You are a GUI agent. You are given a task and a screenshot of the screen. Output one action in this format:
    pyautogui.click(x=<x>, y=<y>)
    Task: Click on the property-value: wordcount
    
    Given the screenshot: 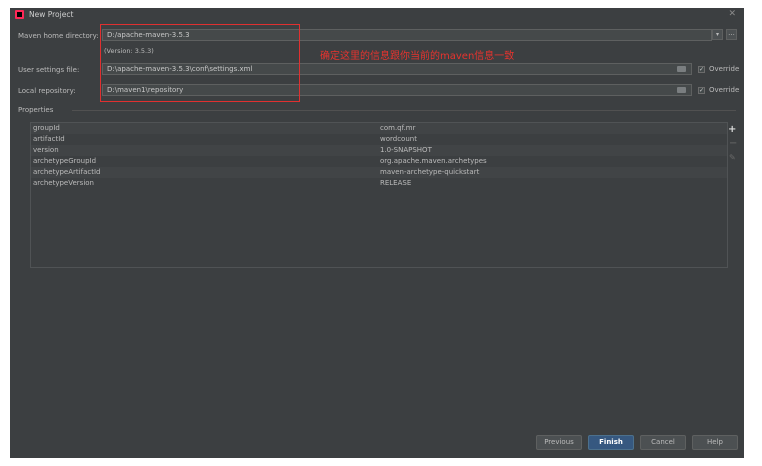 What is the action you would take?
    pyautogui.click(x=398, y=139)
    